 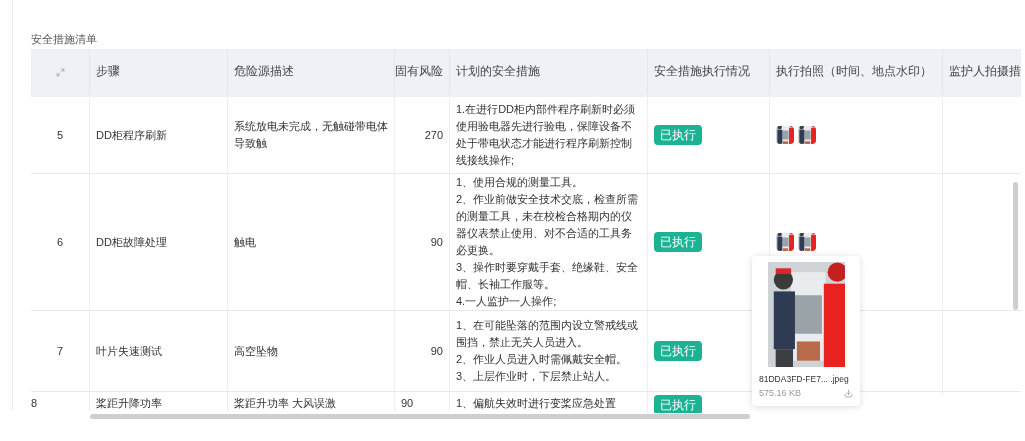 What do you see at coordinates (520, 182) in the screenshot?
I see `measure-text: 1、使用合规的测量工具。` at bounding box center [520, 182].